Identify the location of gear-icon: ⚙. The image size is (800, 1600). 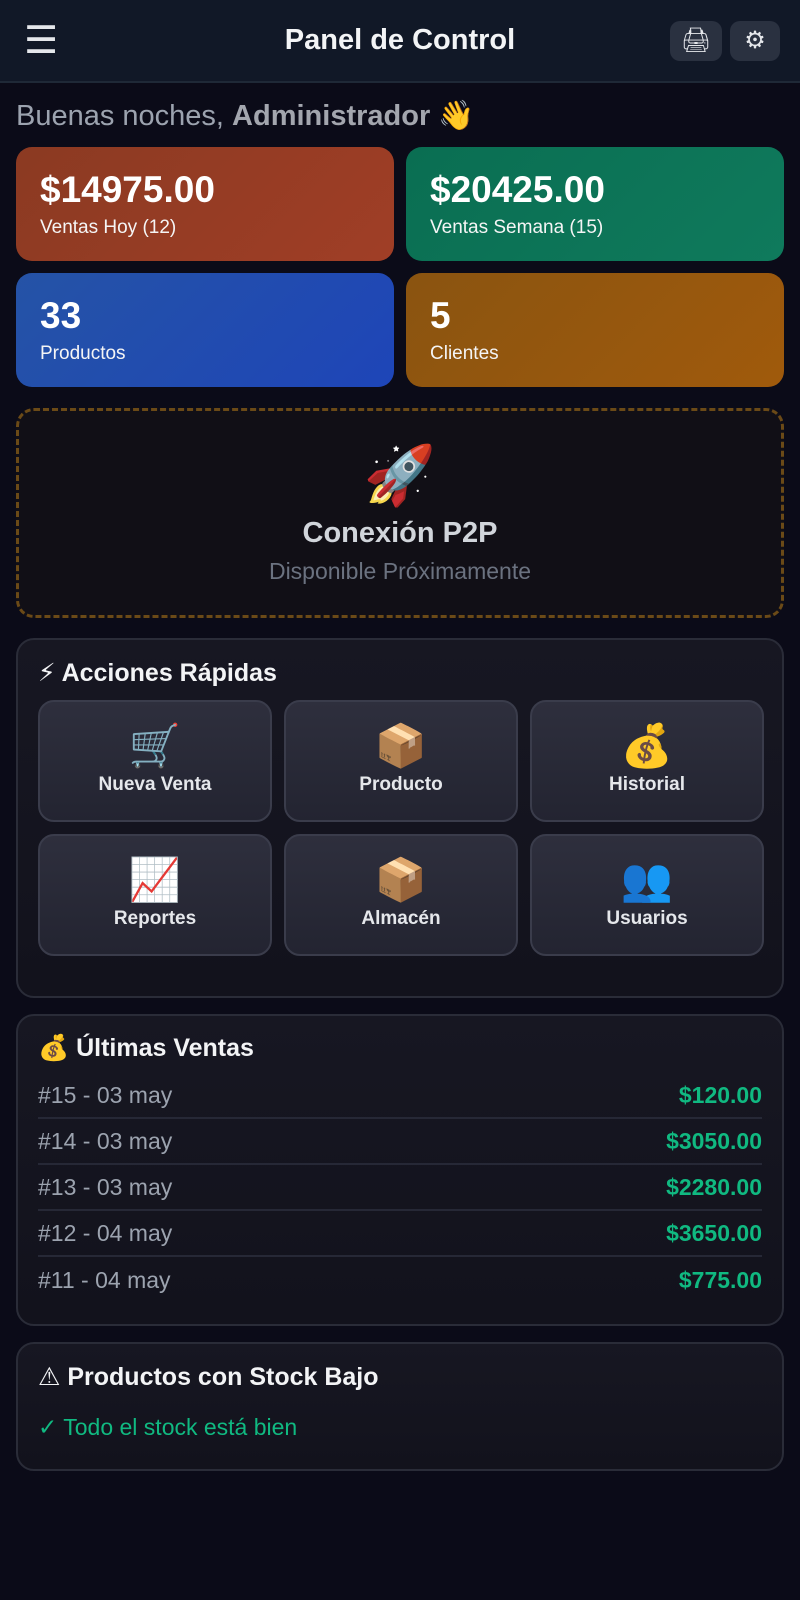
(755, 40).